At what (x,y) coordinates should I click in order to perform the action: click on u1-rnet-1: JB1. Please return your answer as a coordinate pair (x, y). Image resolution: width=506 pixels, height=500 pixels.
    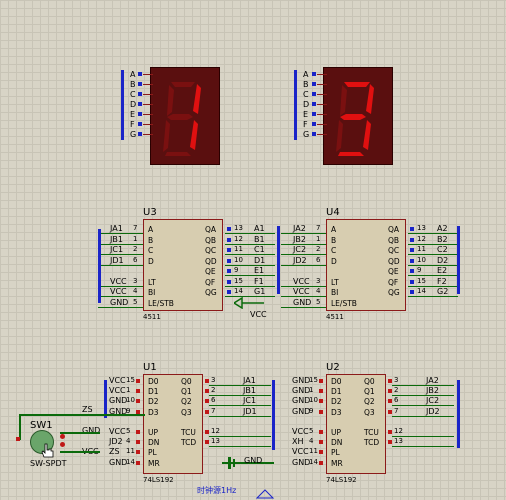
    Looking at the image, I should click on (249, 391).